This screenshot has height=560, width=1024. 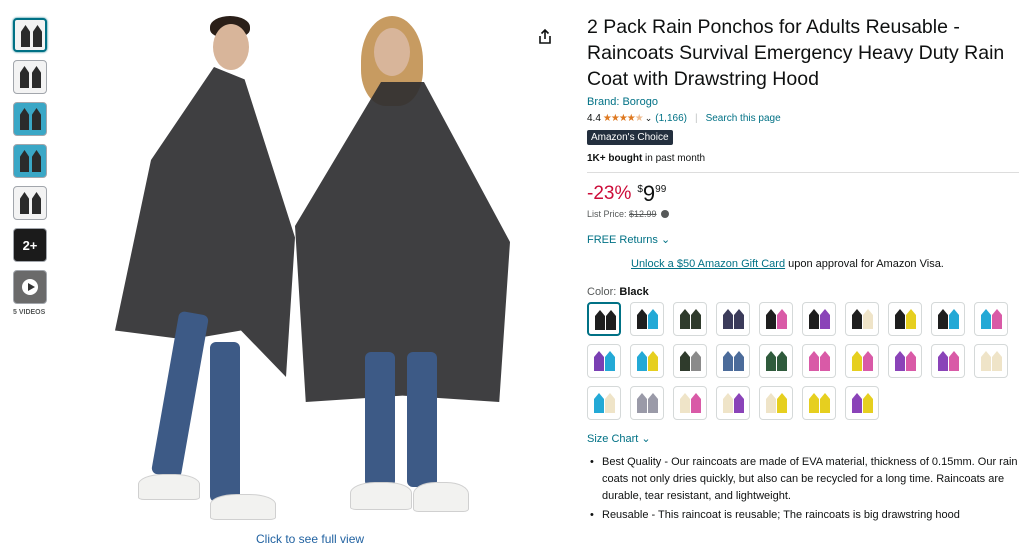 What do you see at coordinates (803, 158) in the screenshot?
I see `bought-in-past-month: 1K+ bought in past month` at bounding box center [803, 158].